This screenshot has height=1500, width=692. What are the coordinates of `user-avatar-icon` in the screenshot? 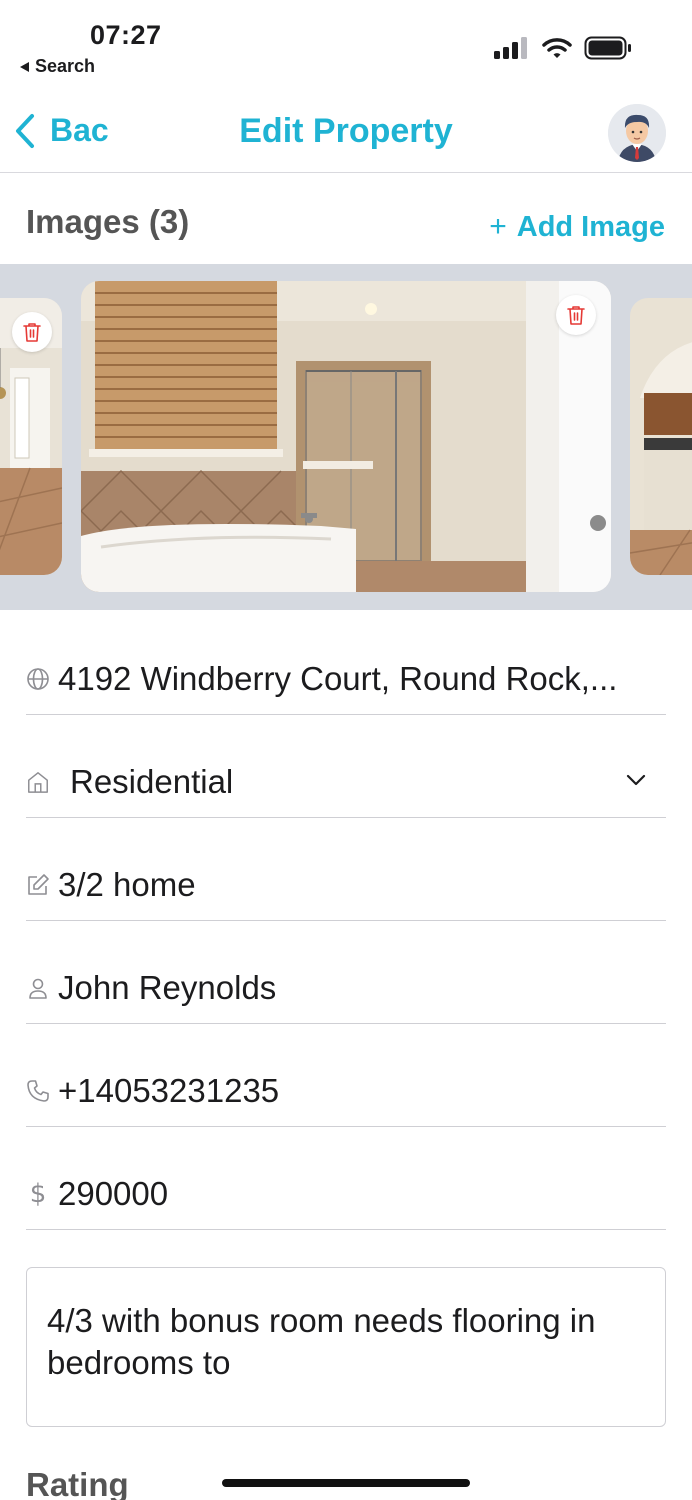 It's located at (637, 133).